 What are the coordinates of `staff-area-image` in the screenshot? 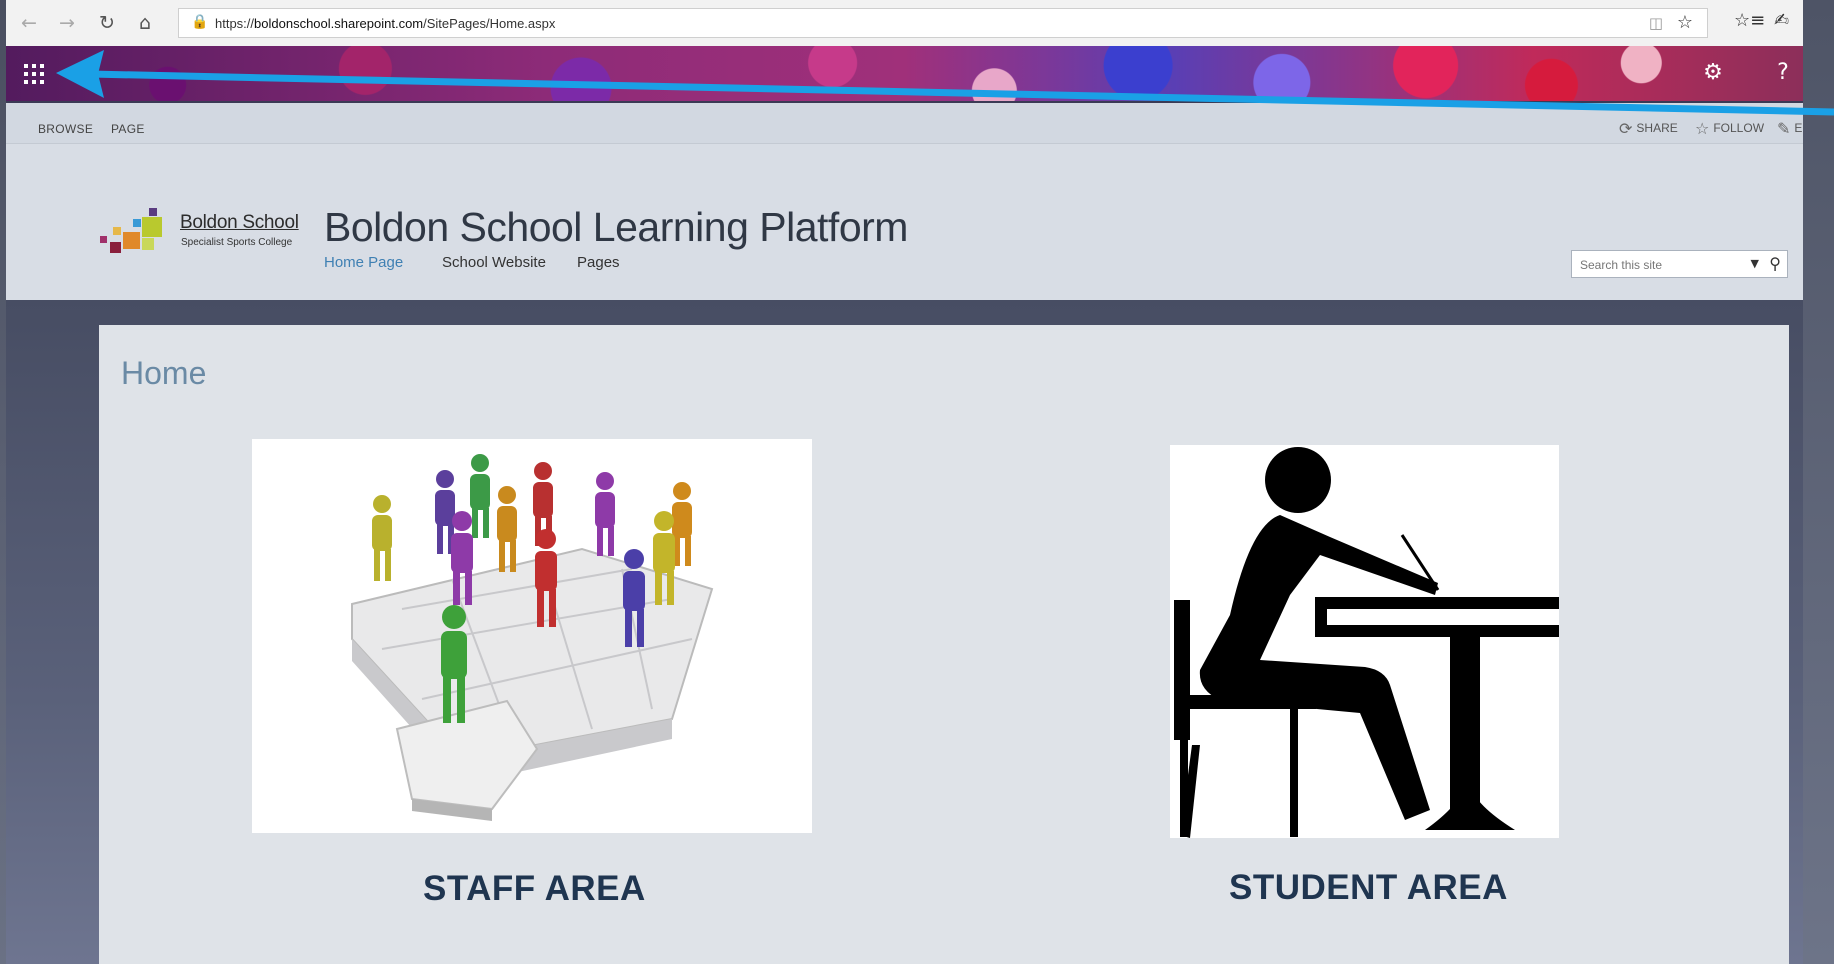 It's located at (532, 636).